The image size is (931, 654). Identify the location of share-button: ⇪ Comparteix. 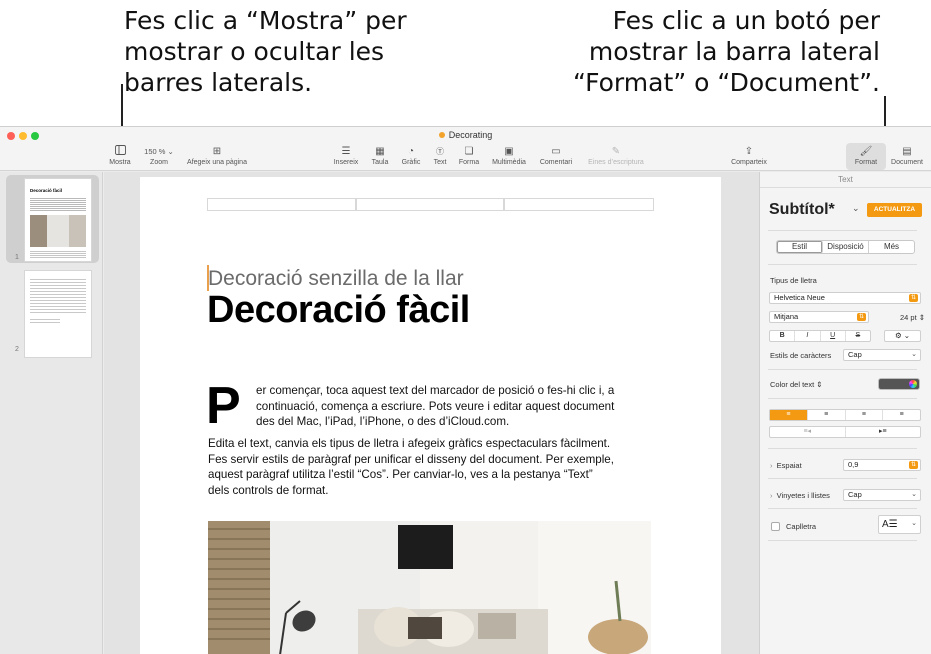
(749, 156).